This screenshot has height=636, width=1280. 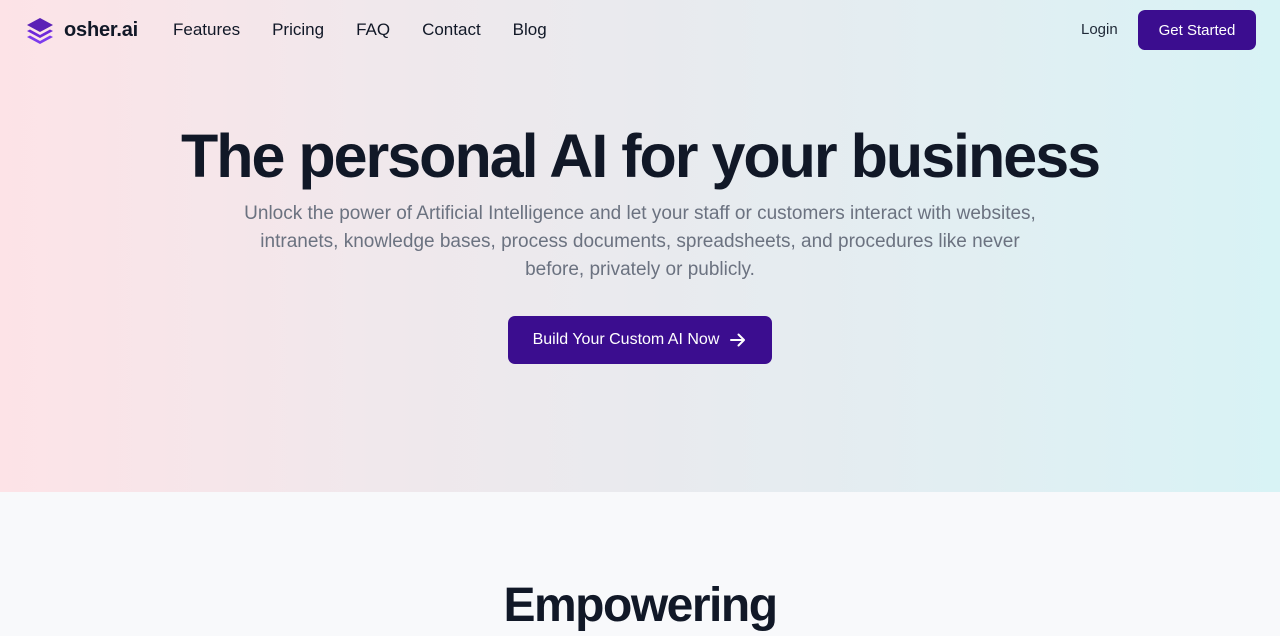 I want to click on login-link: Login, so click(x=1099, y=30).